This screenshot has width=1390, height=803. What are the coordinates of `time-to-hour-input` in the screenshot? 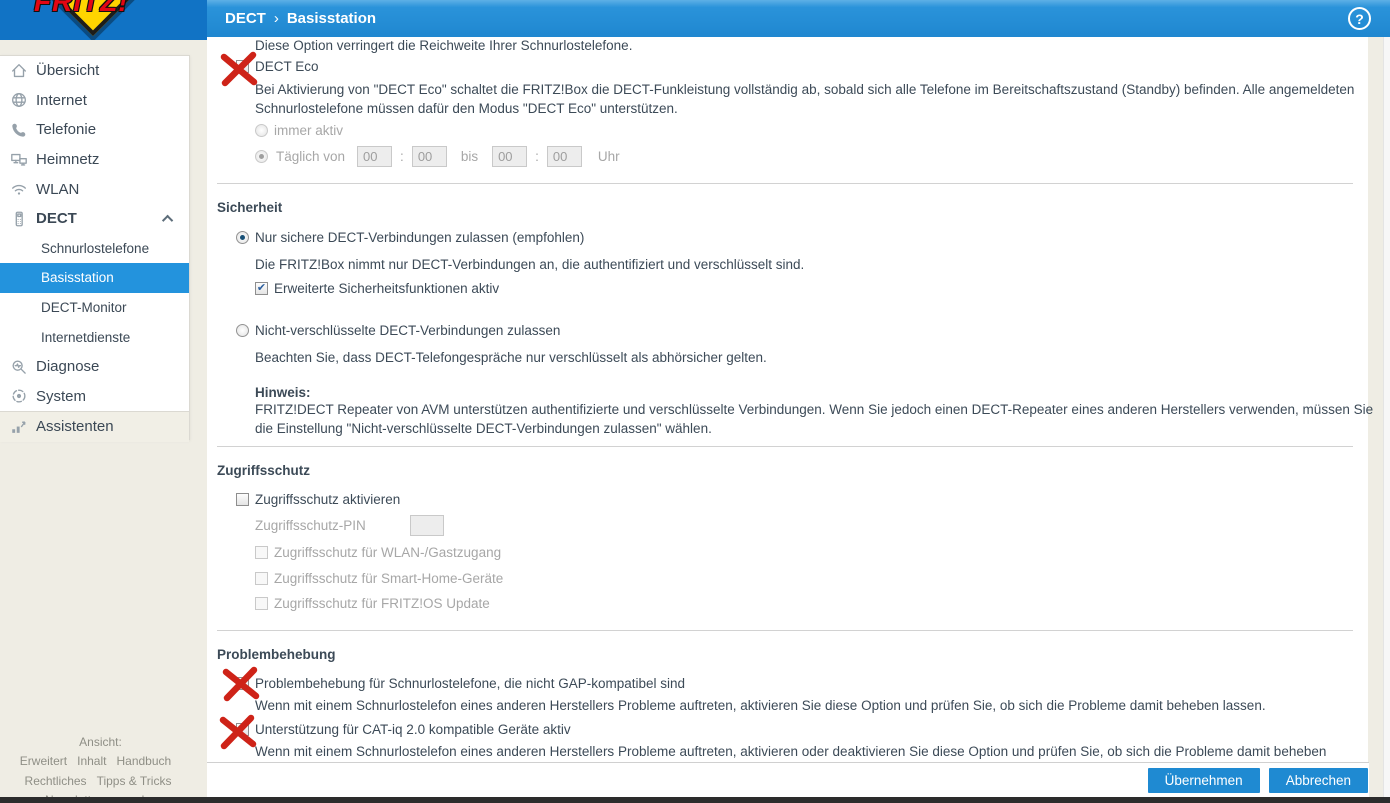 It's located at (510, 156).